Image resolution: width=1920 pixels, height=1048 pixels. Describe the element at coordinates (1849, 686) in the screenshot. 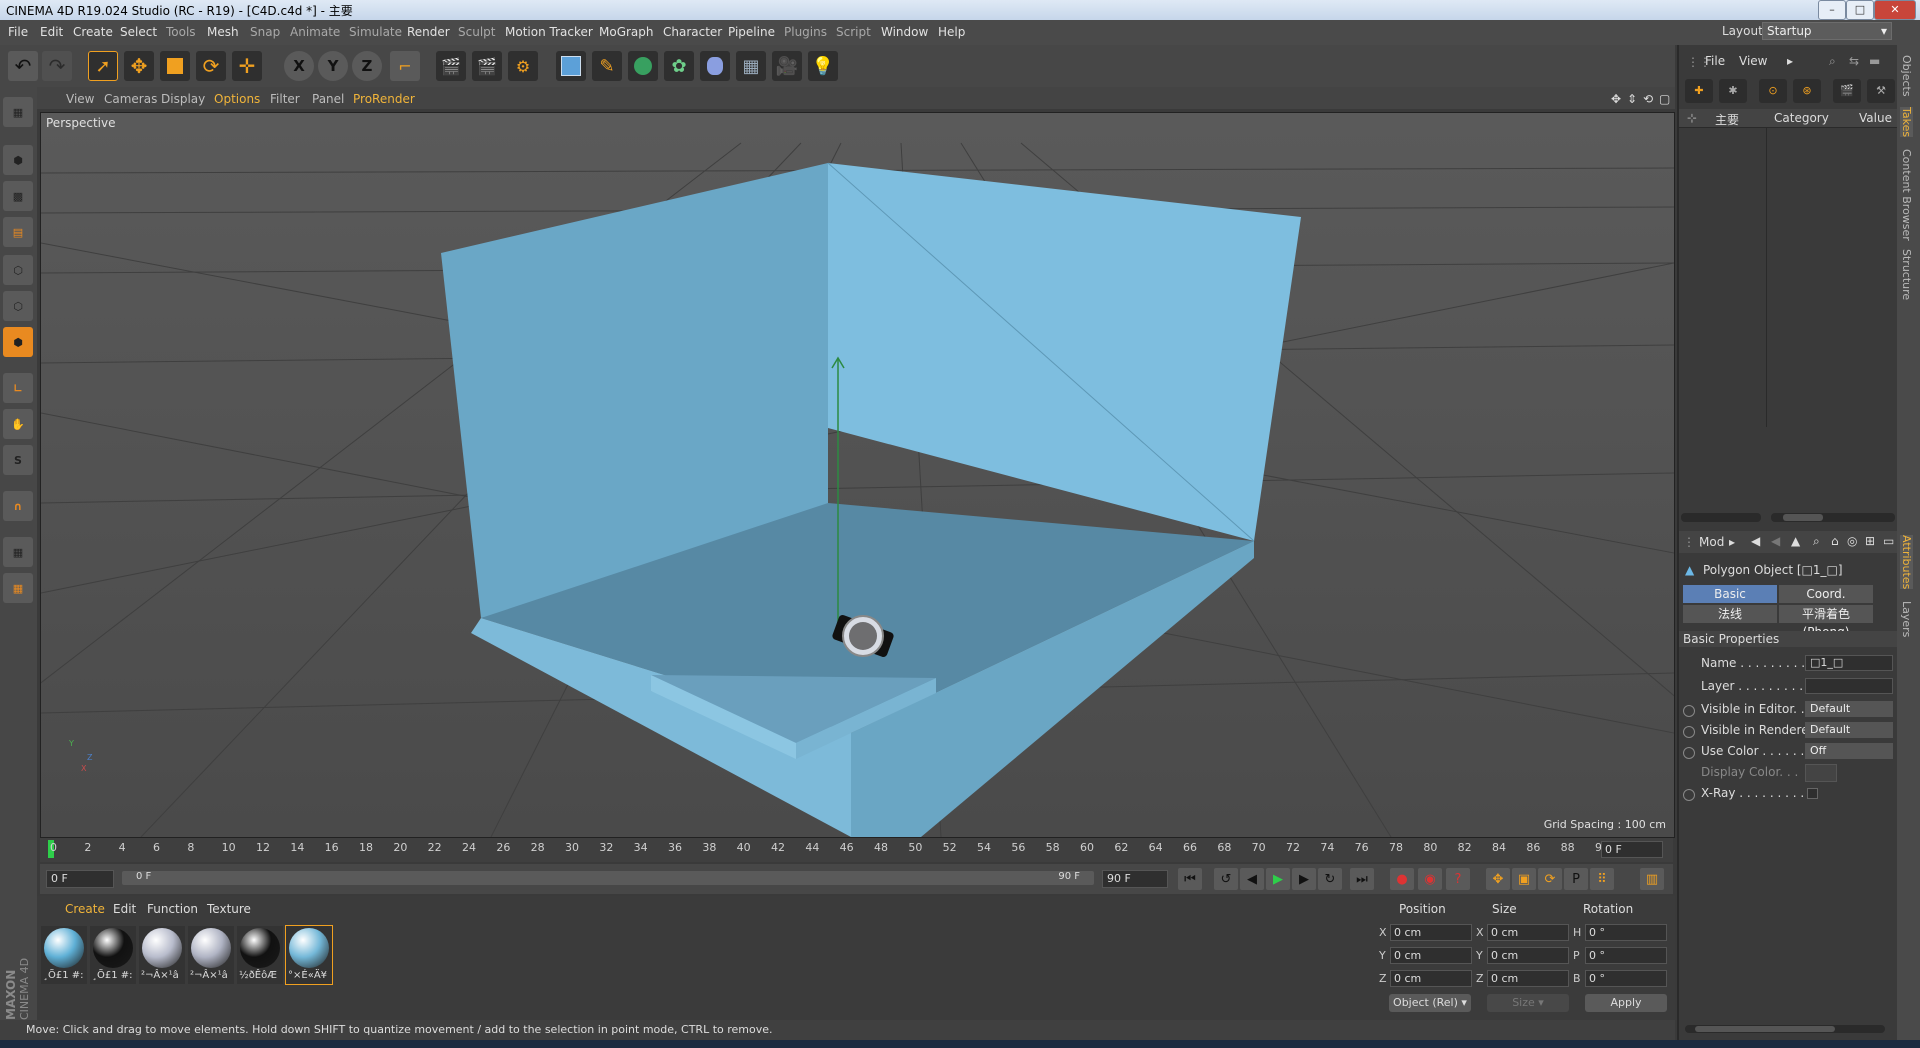

I see `prop-layer-field` at that location.